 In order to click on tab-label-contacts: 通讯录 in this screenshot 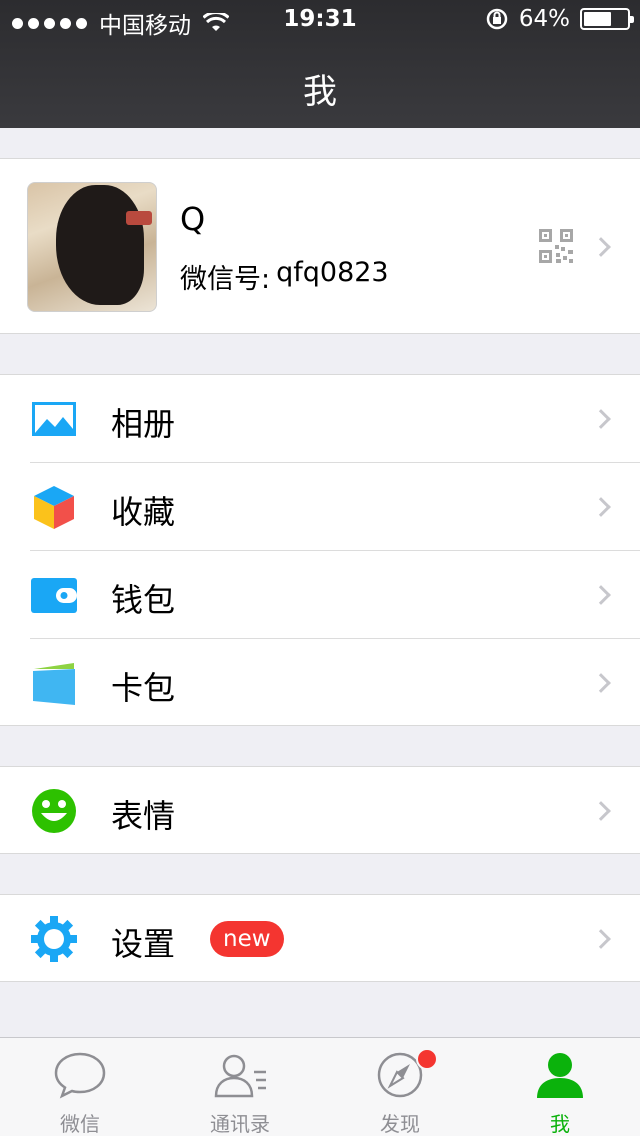, I will do `click(240, 1124)`.